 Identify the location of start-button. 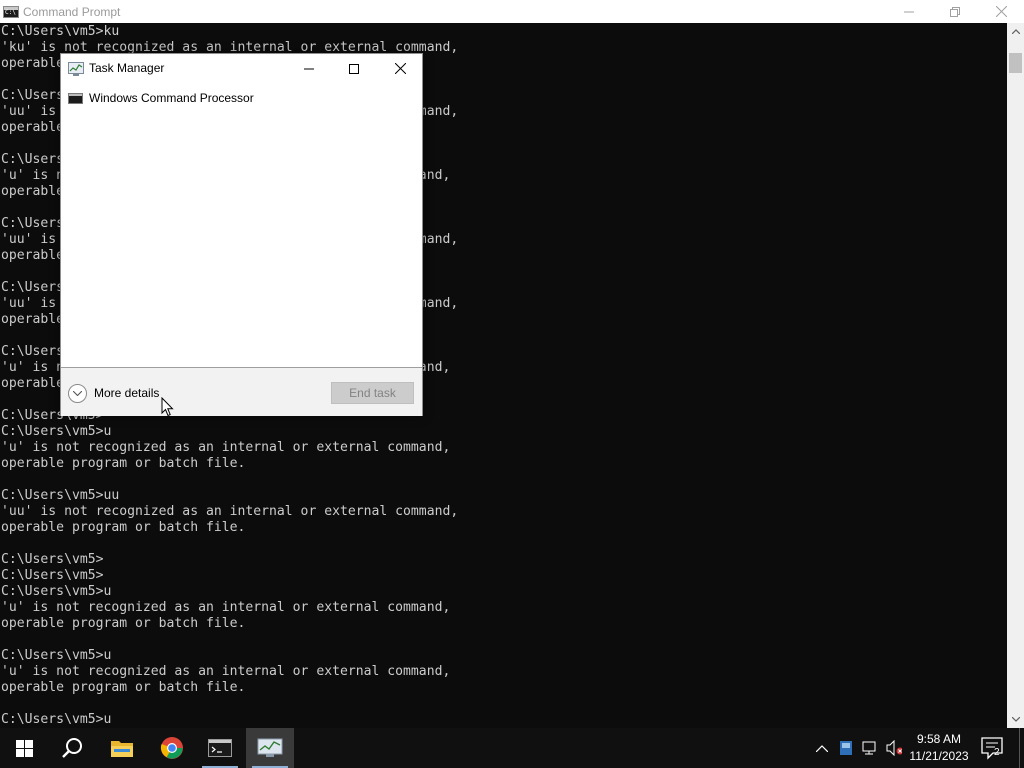
(24, 748).